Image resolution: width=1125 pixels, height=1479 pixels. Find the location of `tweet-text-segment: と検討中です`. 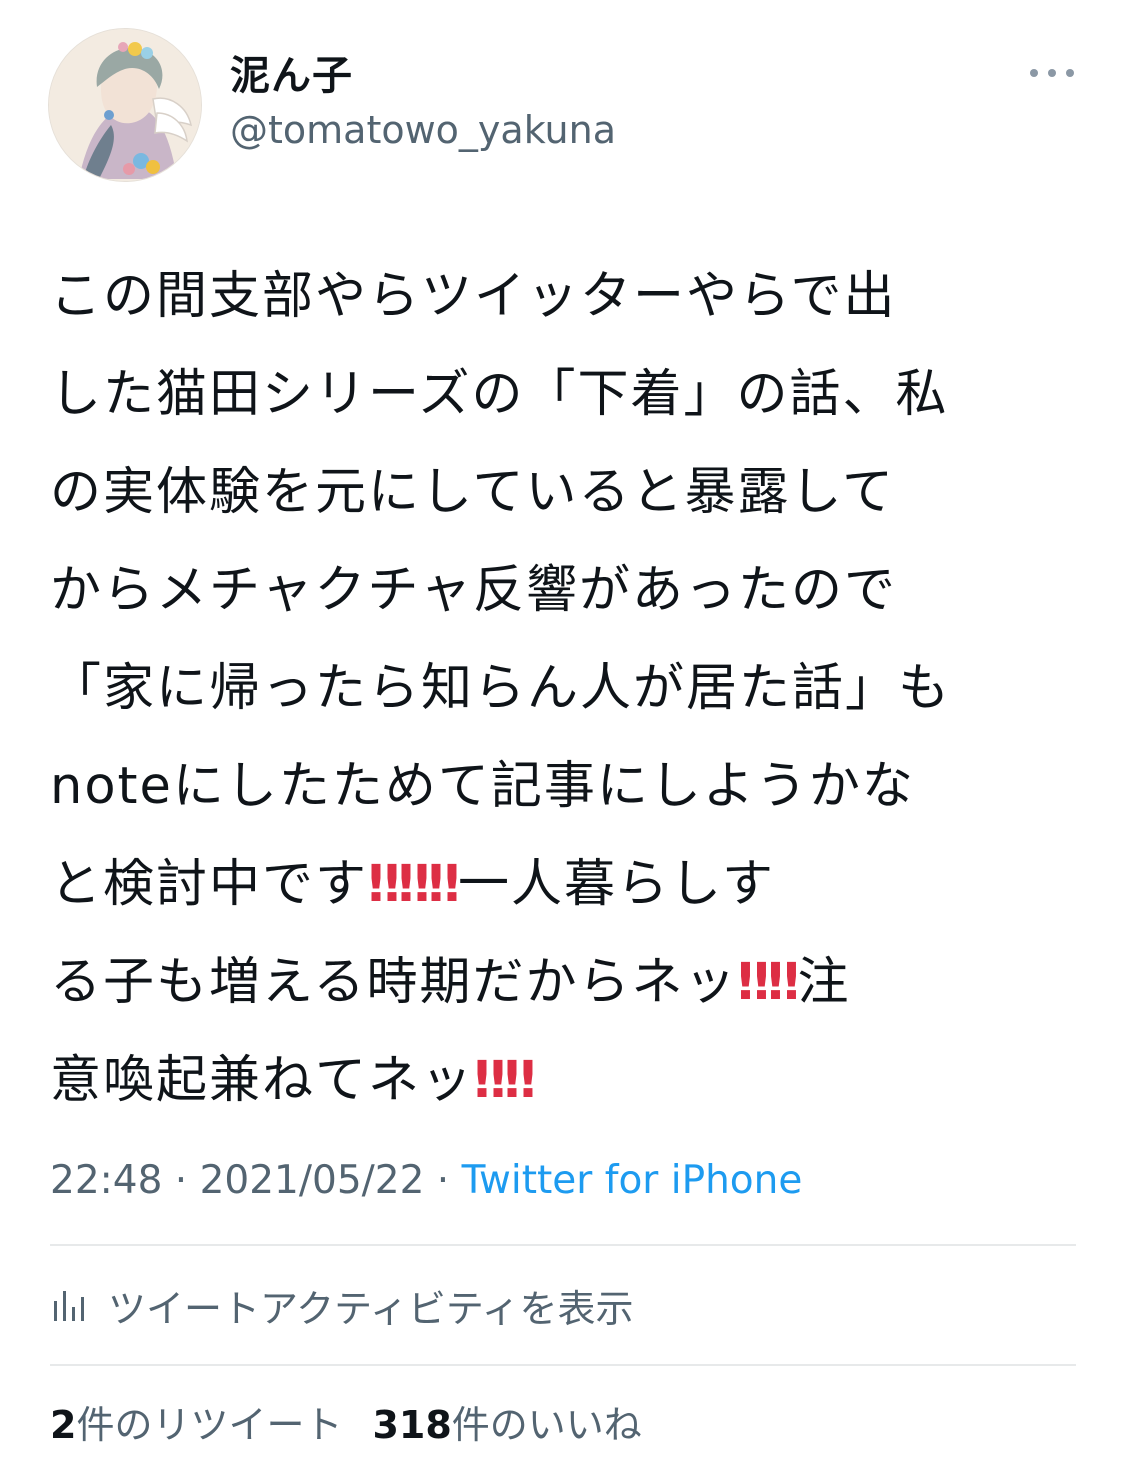

tweet-text-segment: と検討中です is located at coordinates (209, 884).